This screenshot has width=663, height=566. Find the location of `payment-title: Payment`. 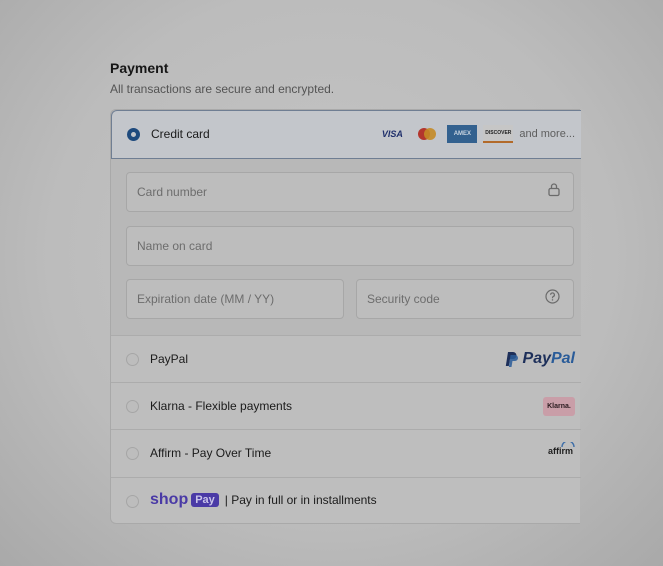

payment-title: Payment is located at coordinates (139, 68).